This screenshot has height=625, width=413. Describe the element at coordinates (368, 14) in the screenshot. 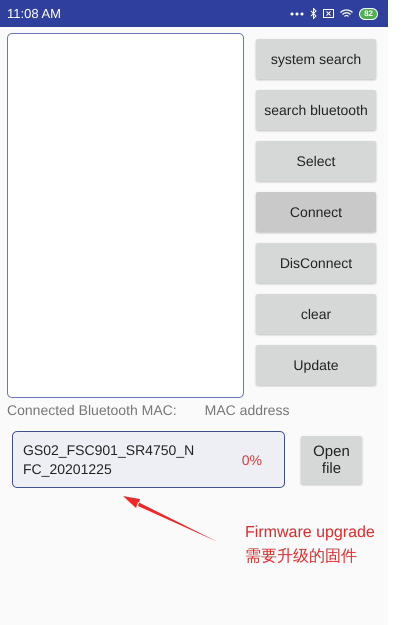

I see `battery-level: 82` at that location.